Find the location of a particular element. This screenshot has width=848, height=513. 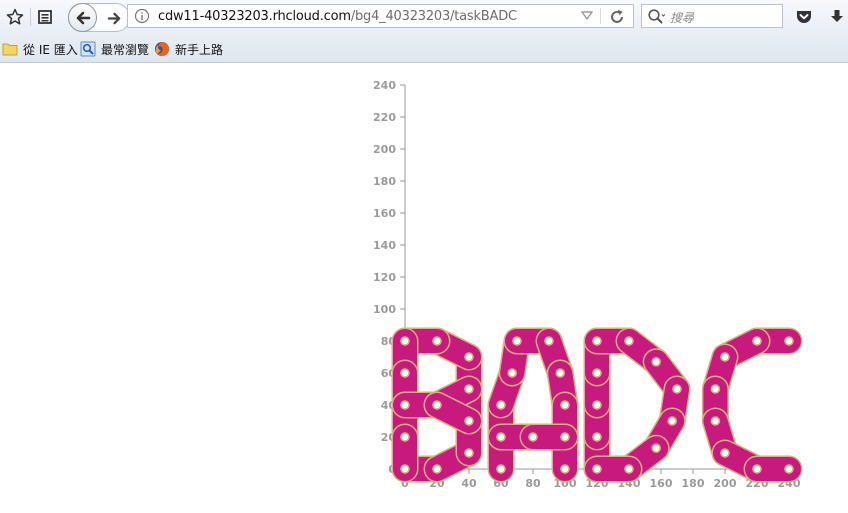

search-bar: 搜尋 is located at coordinates (712, 16).